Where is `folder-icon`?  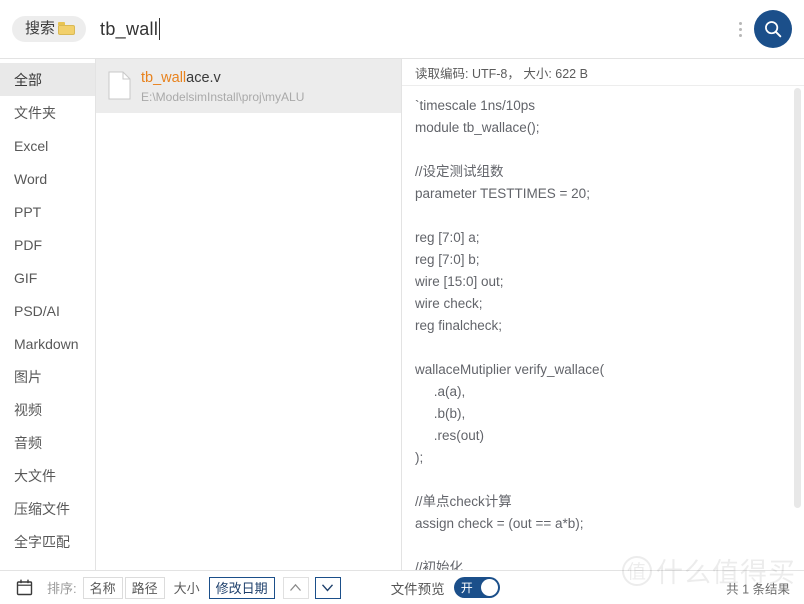 folder-icon is located at coordinates (67, 28).